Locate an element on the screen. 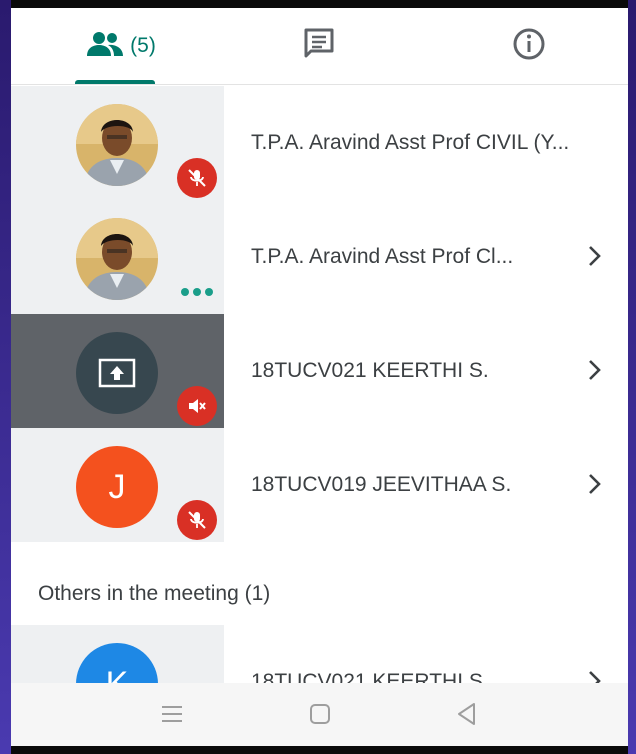  participant-tile: J is located at coordinates (117, 485).